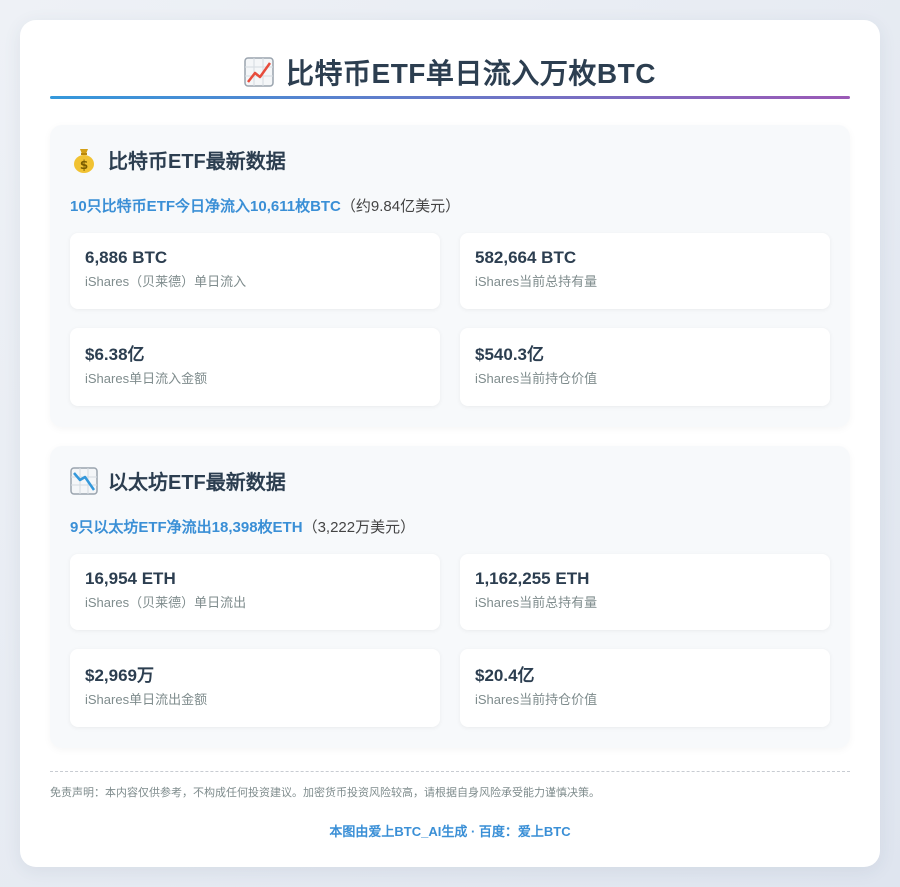  Describe the element at coordinates (205, 206) in the screenshot. I see `btc-summary-highlight: 10只比特币ETF今日净流入10,611枚BTC` at that location.